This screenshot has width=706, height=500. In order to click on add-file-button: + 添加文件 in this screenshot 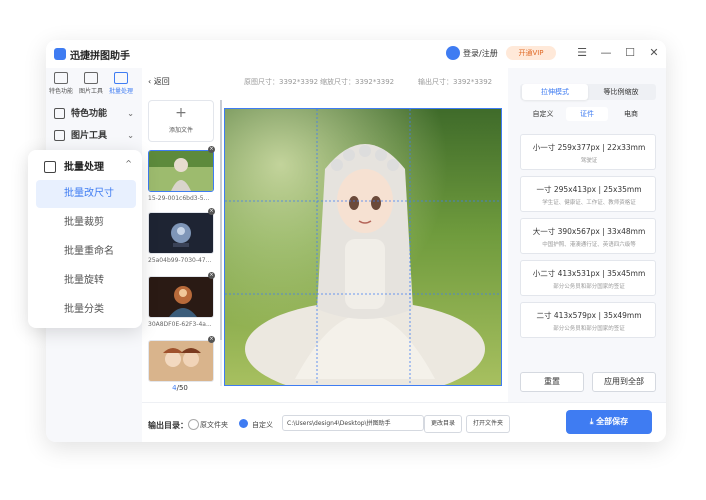, I will do `click(181, 121)`.